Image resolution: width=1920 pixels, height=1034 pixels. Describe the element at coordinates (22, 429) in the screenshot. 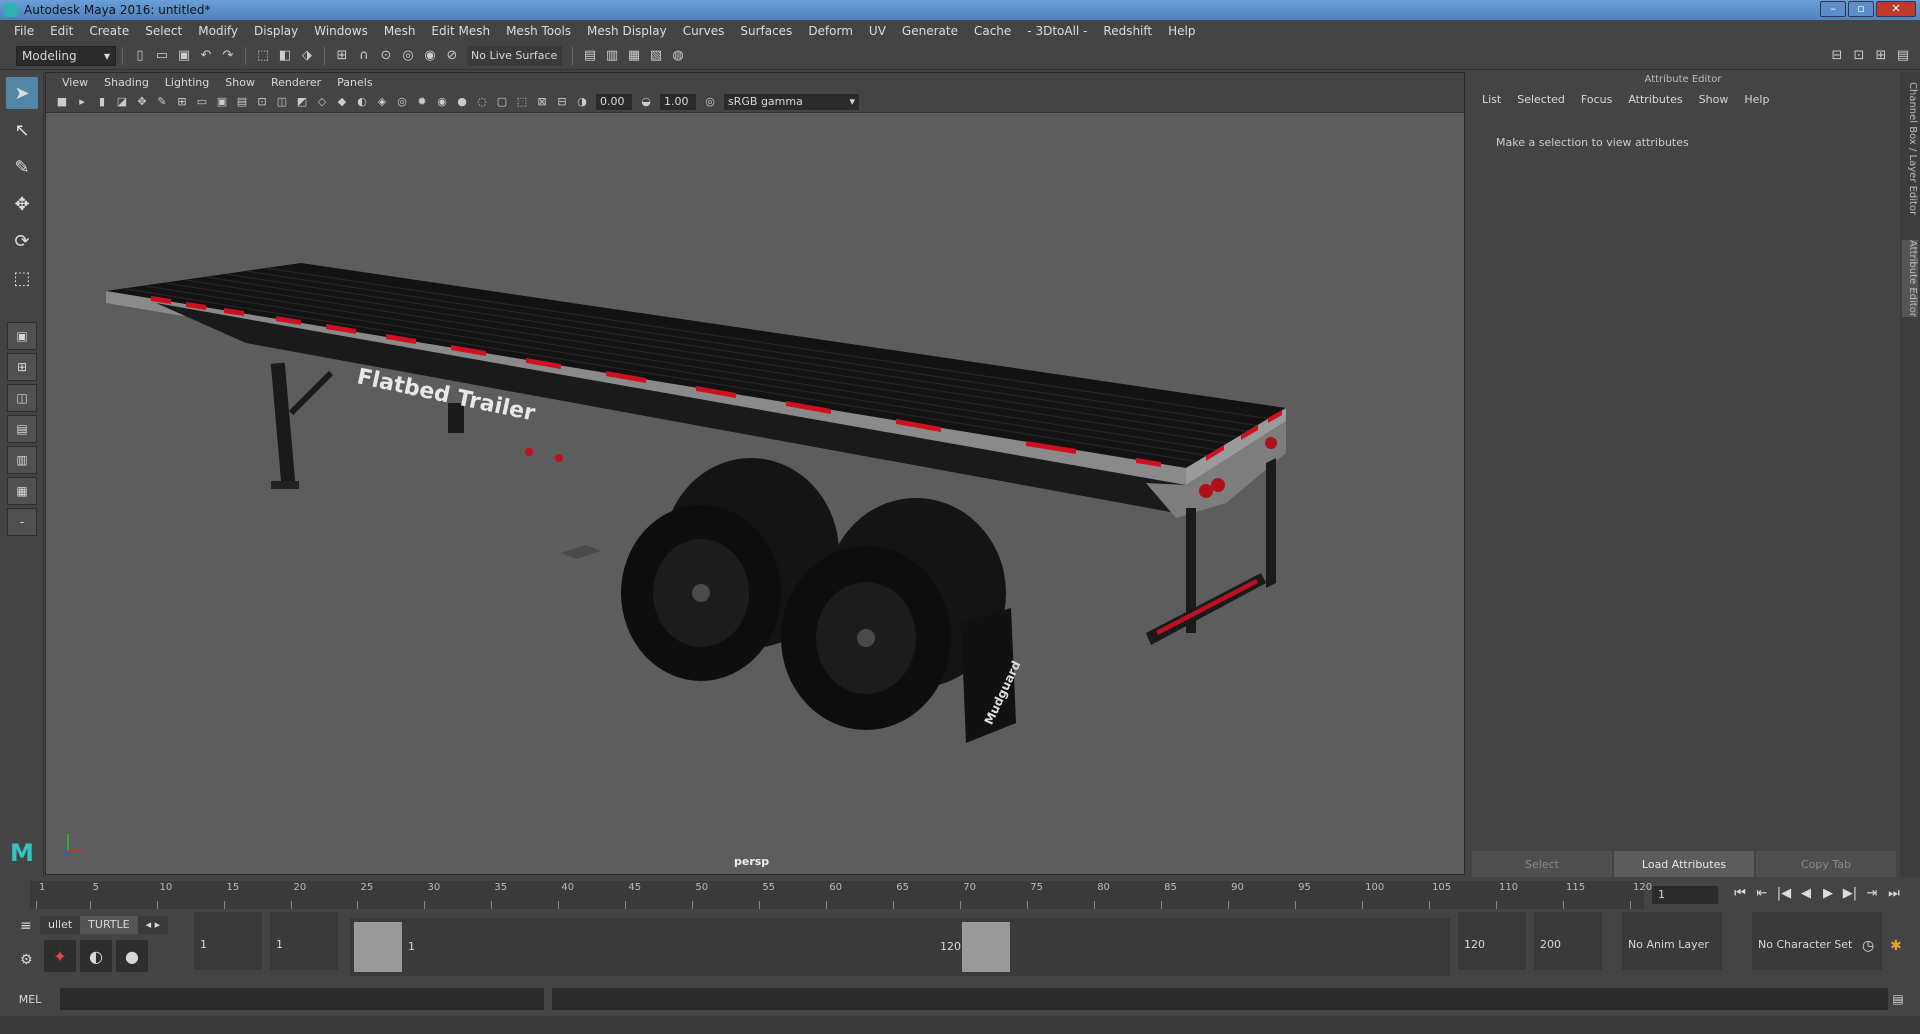

I see `persp-outliner-layout-icon: ▤` at that location.